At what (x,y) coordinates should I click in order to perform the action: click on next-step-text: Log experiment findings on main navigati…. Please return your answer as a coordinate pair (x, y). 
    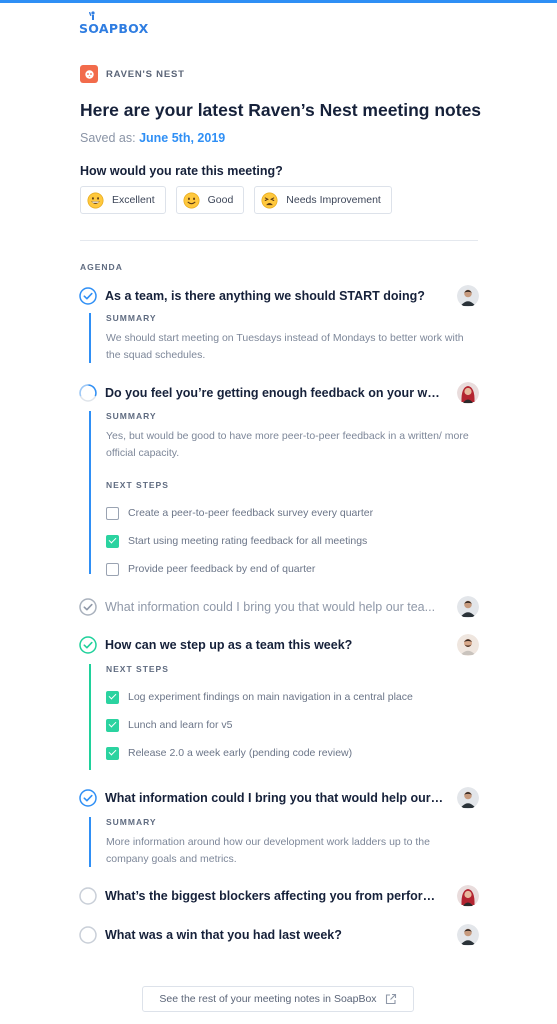
    Looking at the image, I should click on (270, 697).